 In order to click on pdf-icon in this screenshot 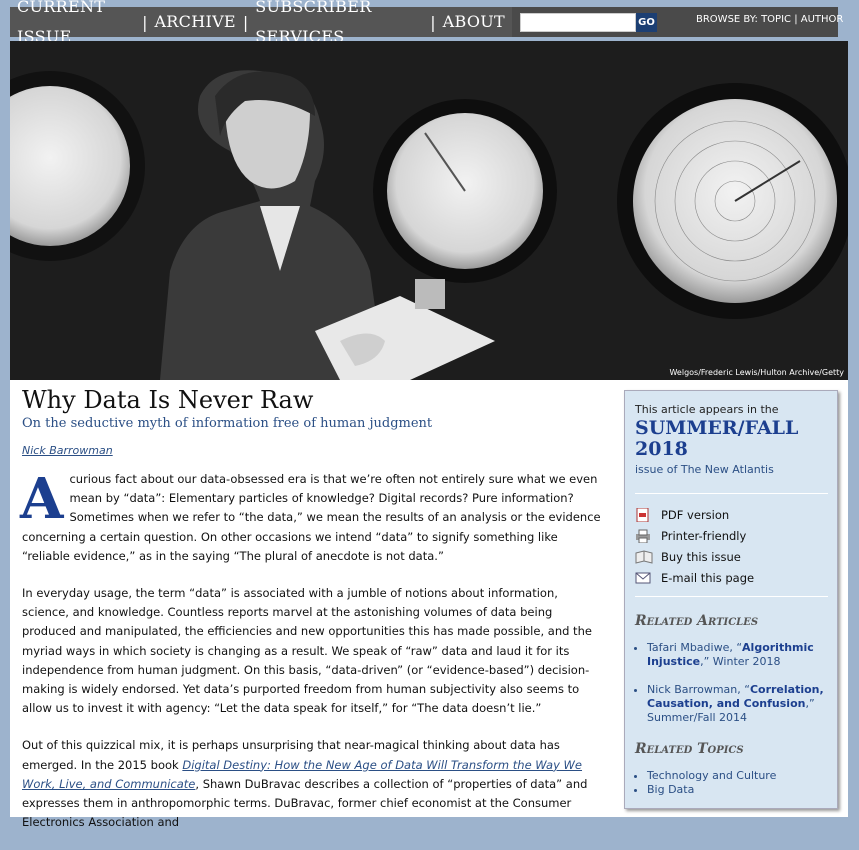, I will do `click(644, 514)`.